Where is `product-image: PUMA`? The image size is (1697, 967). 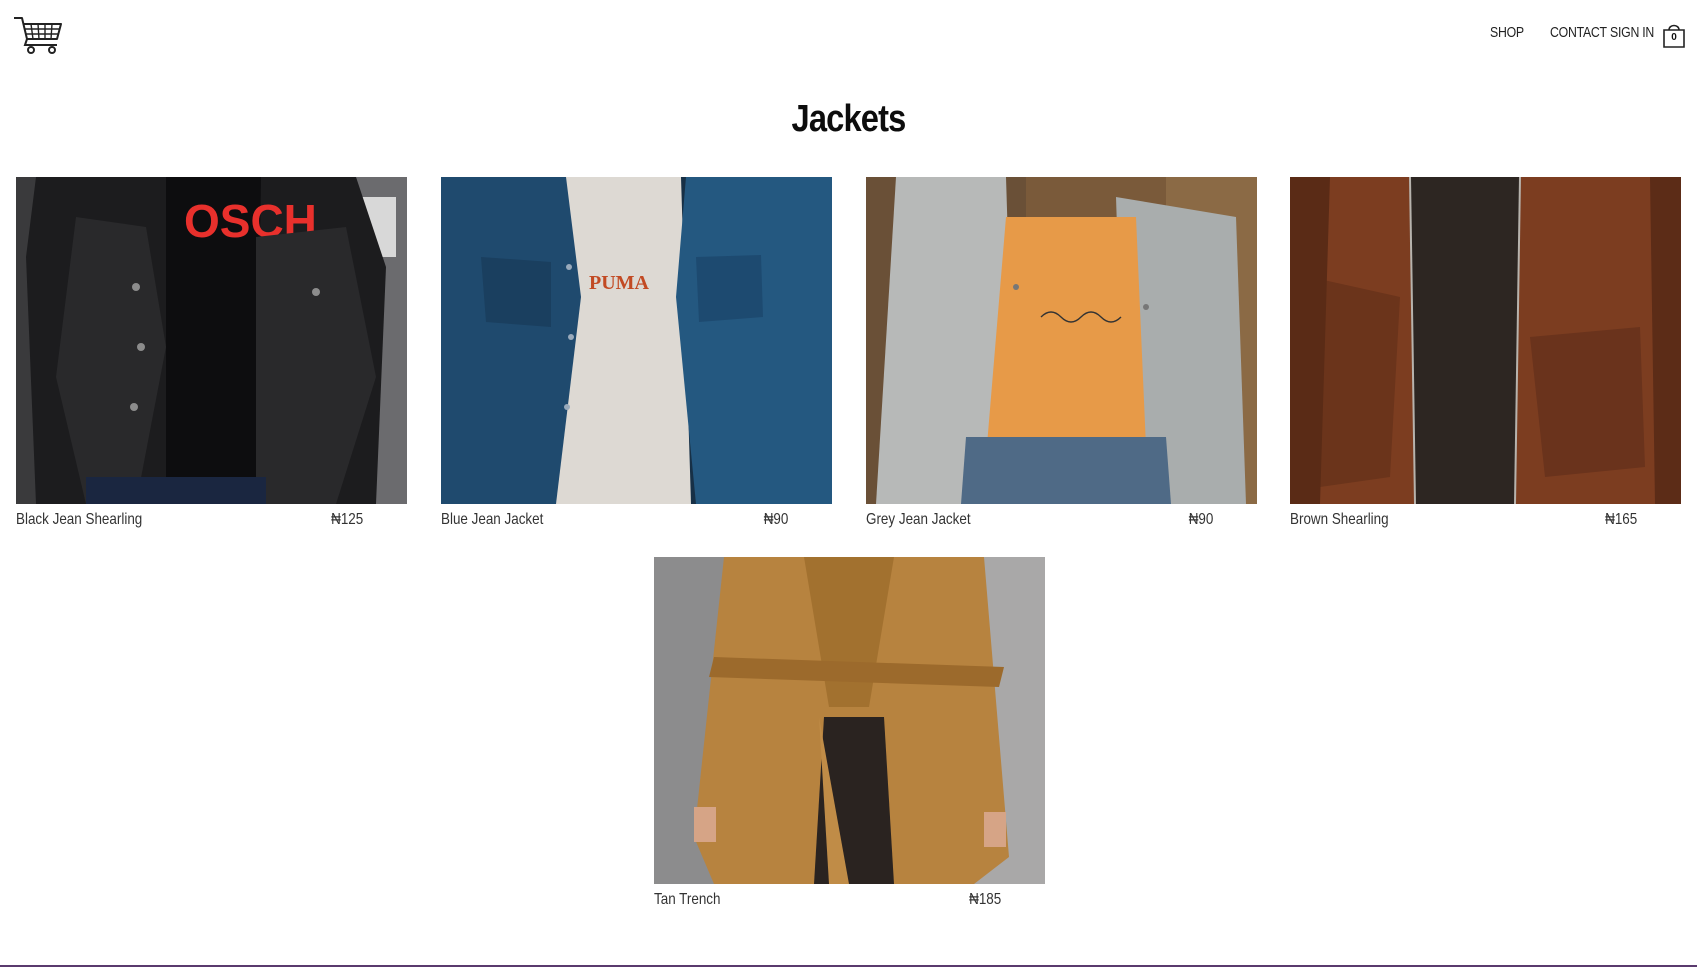 product-image: PUMA is located at coordinates (636, 340).